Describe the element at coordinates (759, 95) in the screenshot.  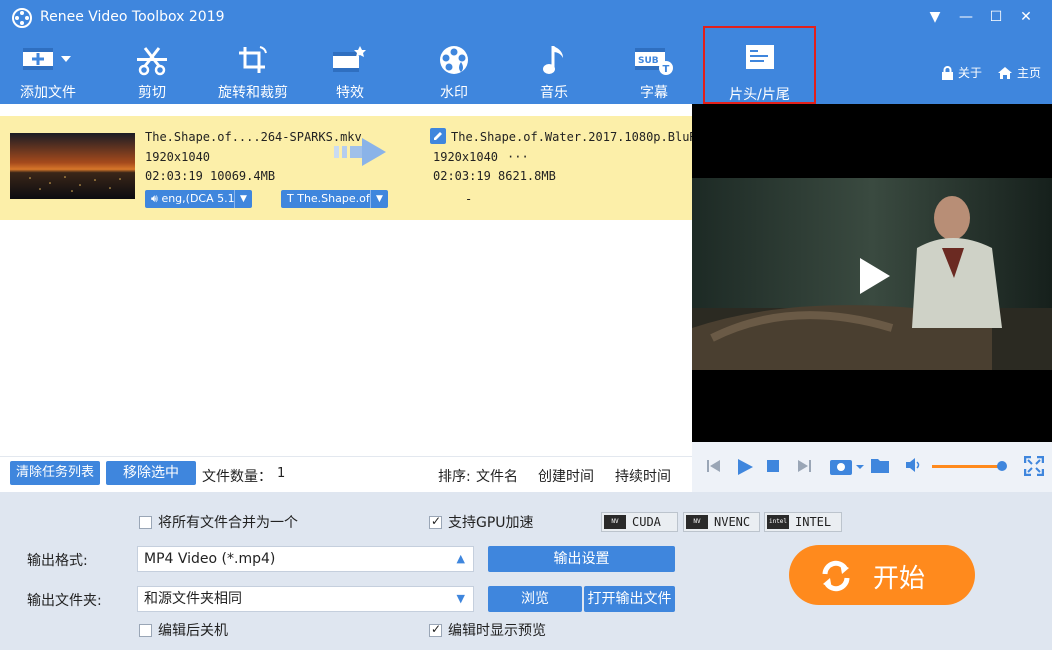
I see `tool-label: 片头/片尾` at that location.